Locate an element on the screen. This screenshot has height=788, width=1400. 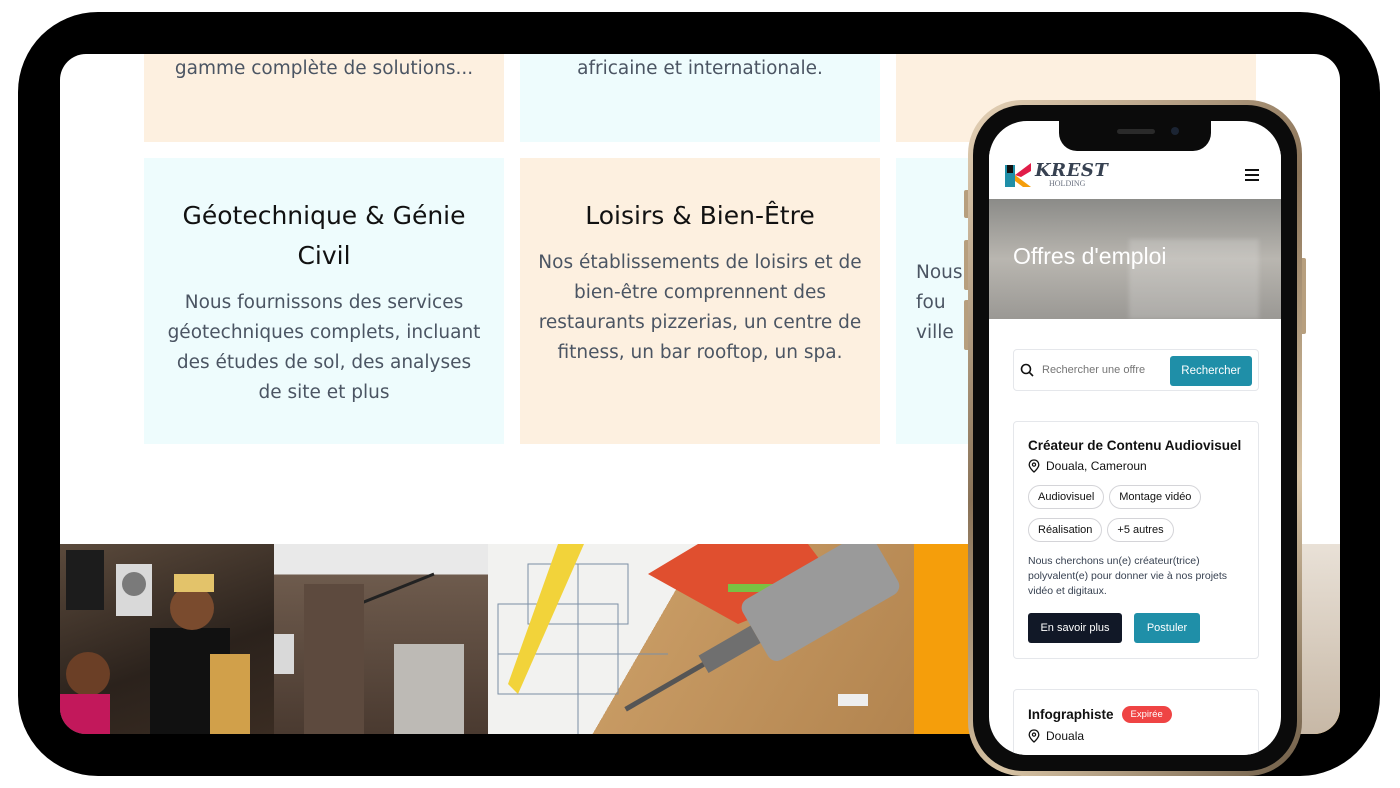
job-location: Douala is located at coordinates (1136, 736).